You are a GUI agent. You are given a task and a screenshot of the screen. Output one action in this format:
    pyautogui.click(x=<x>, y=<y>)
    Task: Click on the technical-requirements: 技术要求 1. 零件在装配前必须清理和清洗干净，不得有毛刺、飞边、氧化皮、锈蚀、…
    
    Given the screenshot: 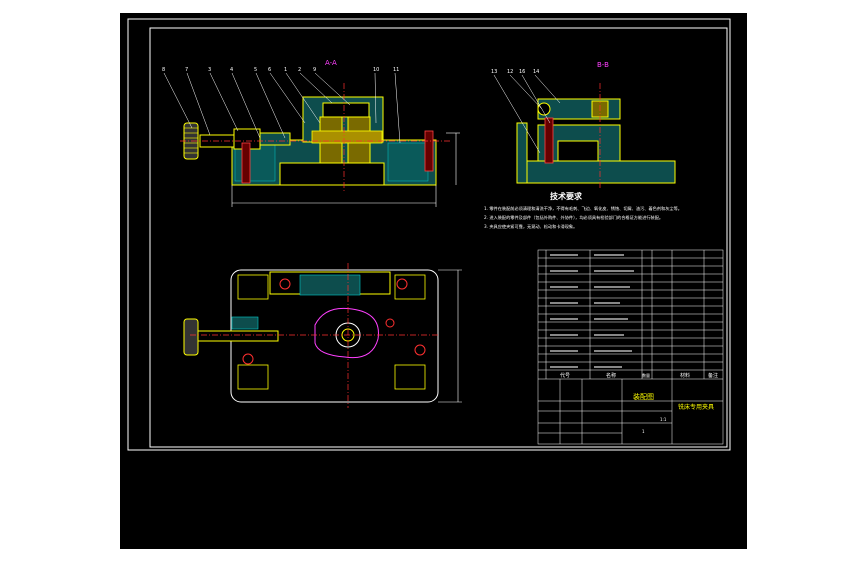 What is the action you would take?
    pyautogui.click(x=583, y=210)
    